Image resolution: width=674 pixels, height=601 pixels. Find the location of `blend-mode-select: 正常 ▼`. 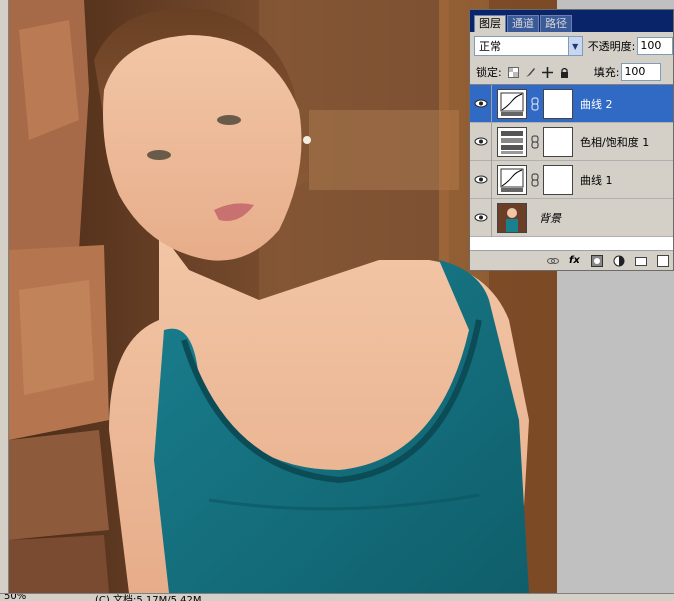

blend-mode-select: 正常 ▼ is located at coordinates (528, 46).